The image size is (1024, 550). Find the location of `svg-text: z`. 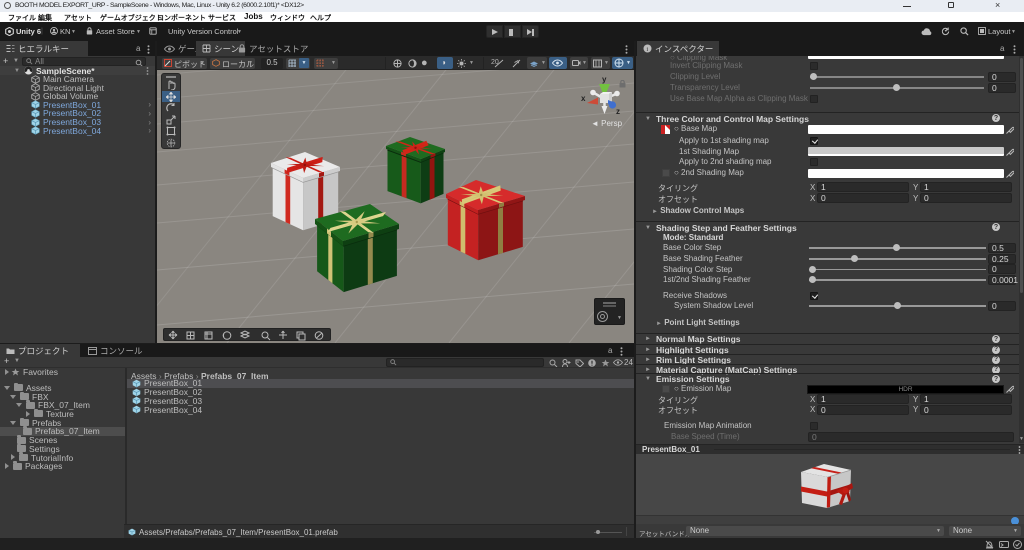

svg-text: z is located at coordinates (618, 111).